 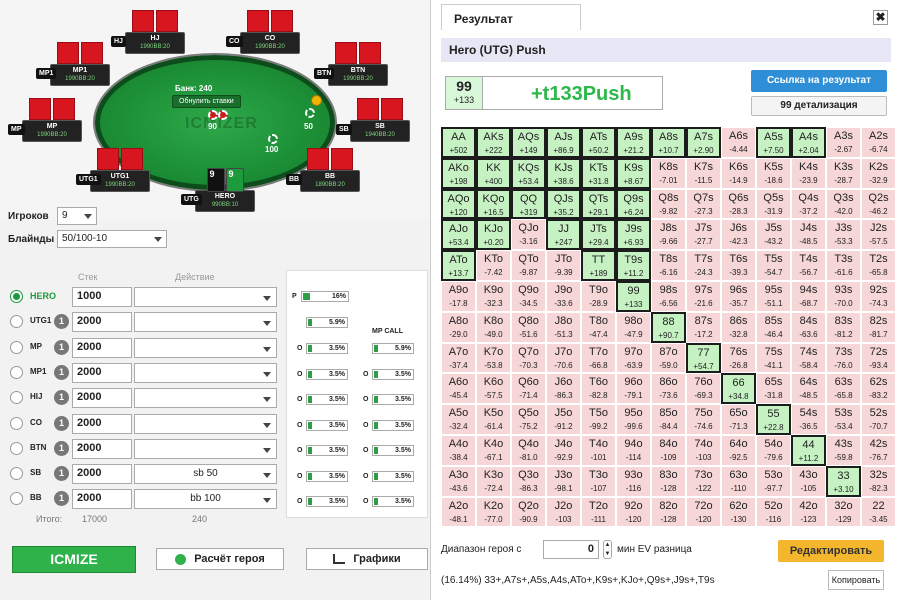 I want to click on hand-cell: Q8o -51.6, so click(x=528, y=327).